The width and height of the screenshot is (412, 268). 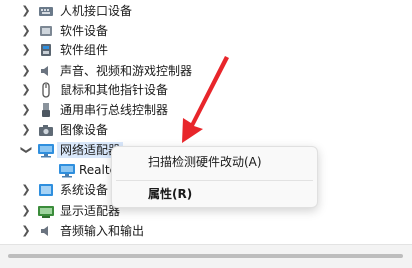 What do you see at coordinates (205, 162) in the screenshot?
I see `menu-item-label: 扫描检测硬件改动(A)` at bounding box center [205, 162].